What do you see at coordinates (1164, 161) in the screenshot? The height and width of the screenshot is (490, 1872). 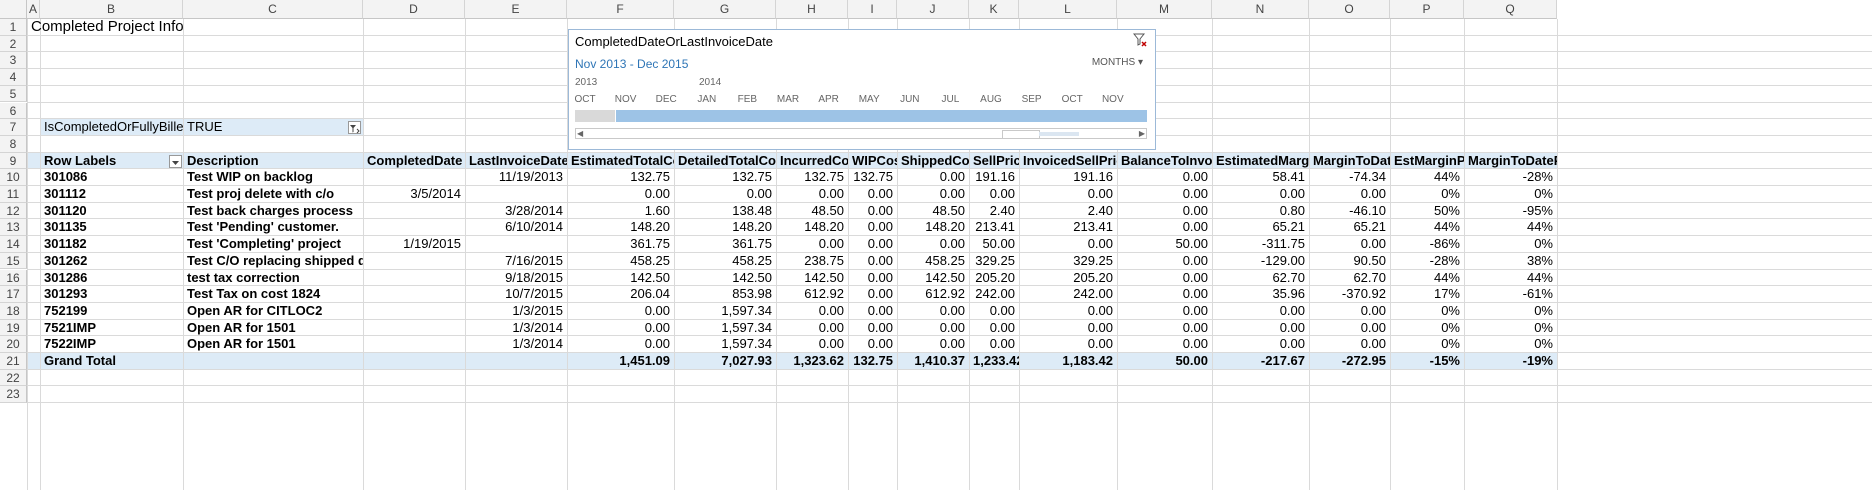 I see `column-label: BalanceToInvoice` at bounding box center [1164, 161].